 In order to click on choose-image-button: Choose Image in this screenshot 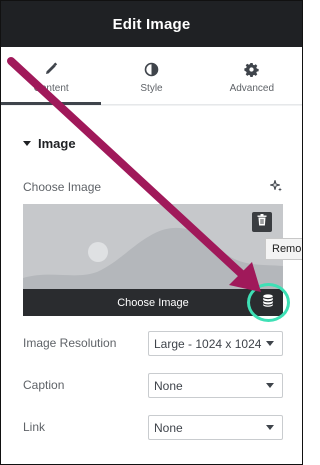, I will do `click(153, 302)`.